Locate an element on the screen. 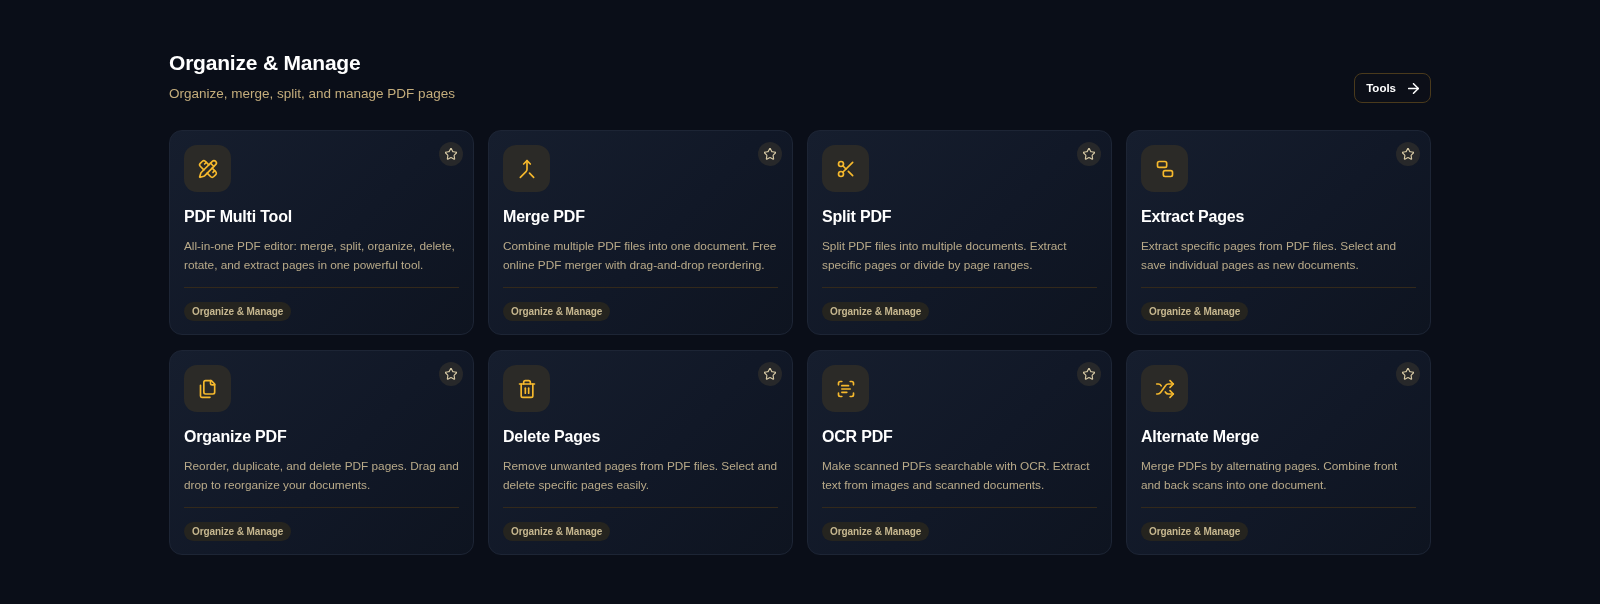 This screenshot has height=604, width=1600. tool-card: Split PDF Split PDF files into multiple documents. Extract specific pages or divide by page ranges. Organize & Manage is located at coordinates (959, 232).